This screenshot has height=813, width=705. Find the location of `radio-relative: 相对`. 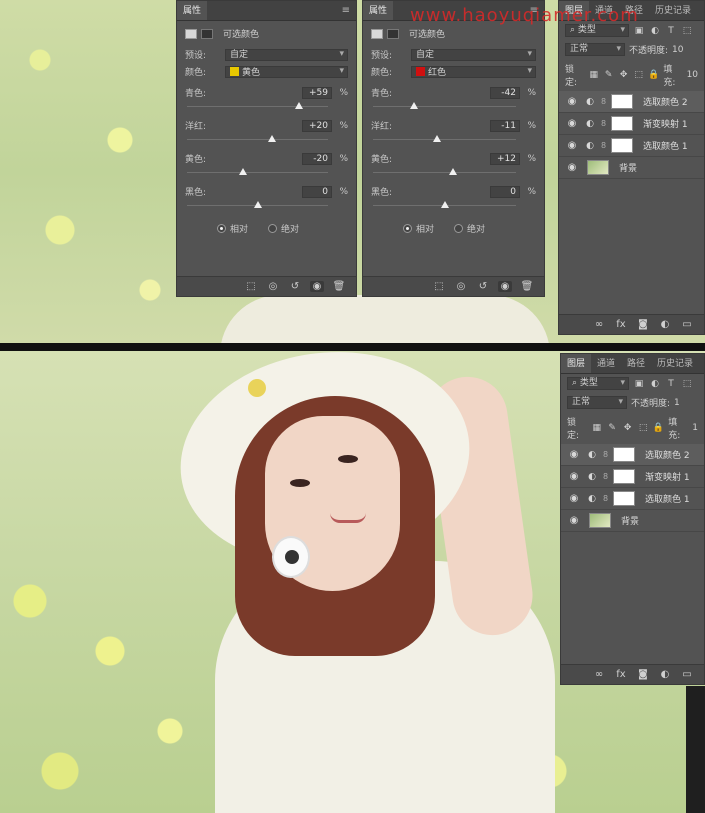

radio-relative: 相对 is located at coordinates (418, 228).